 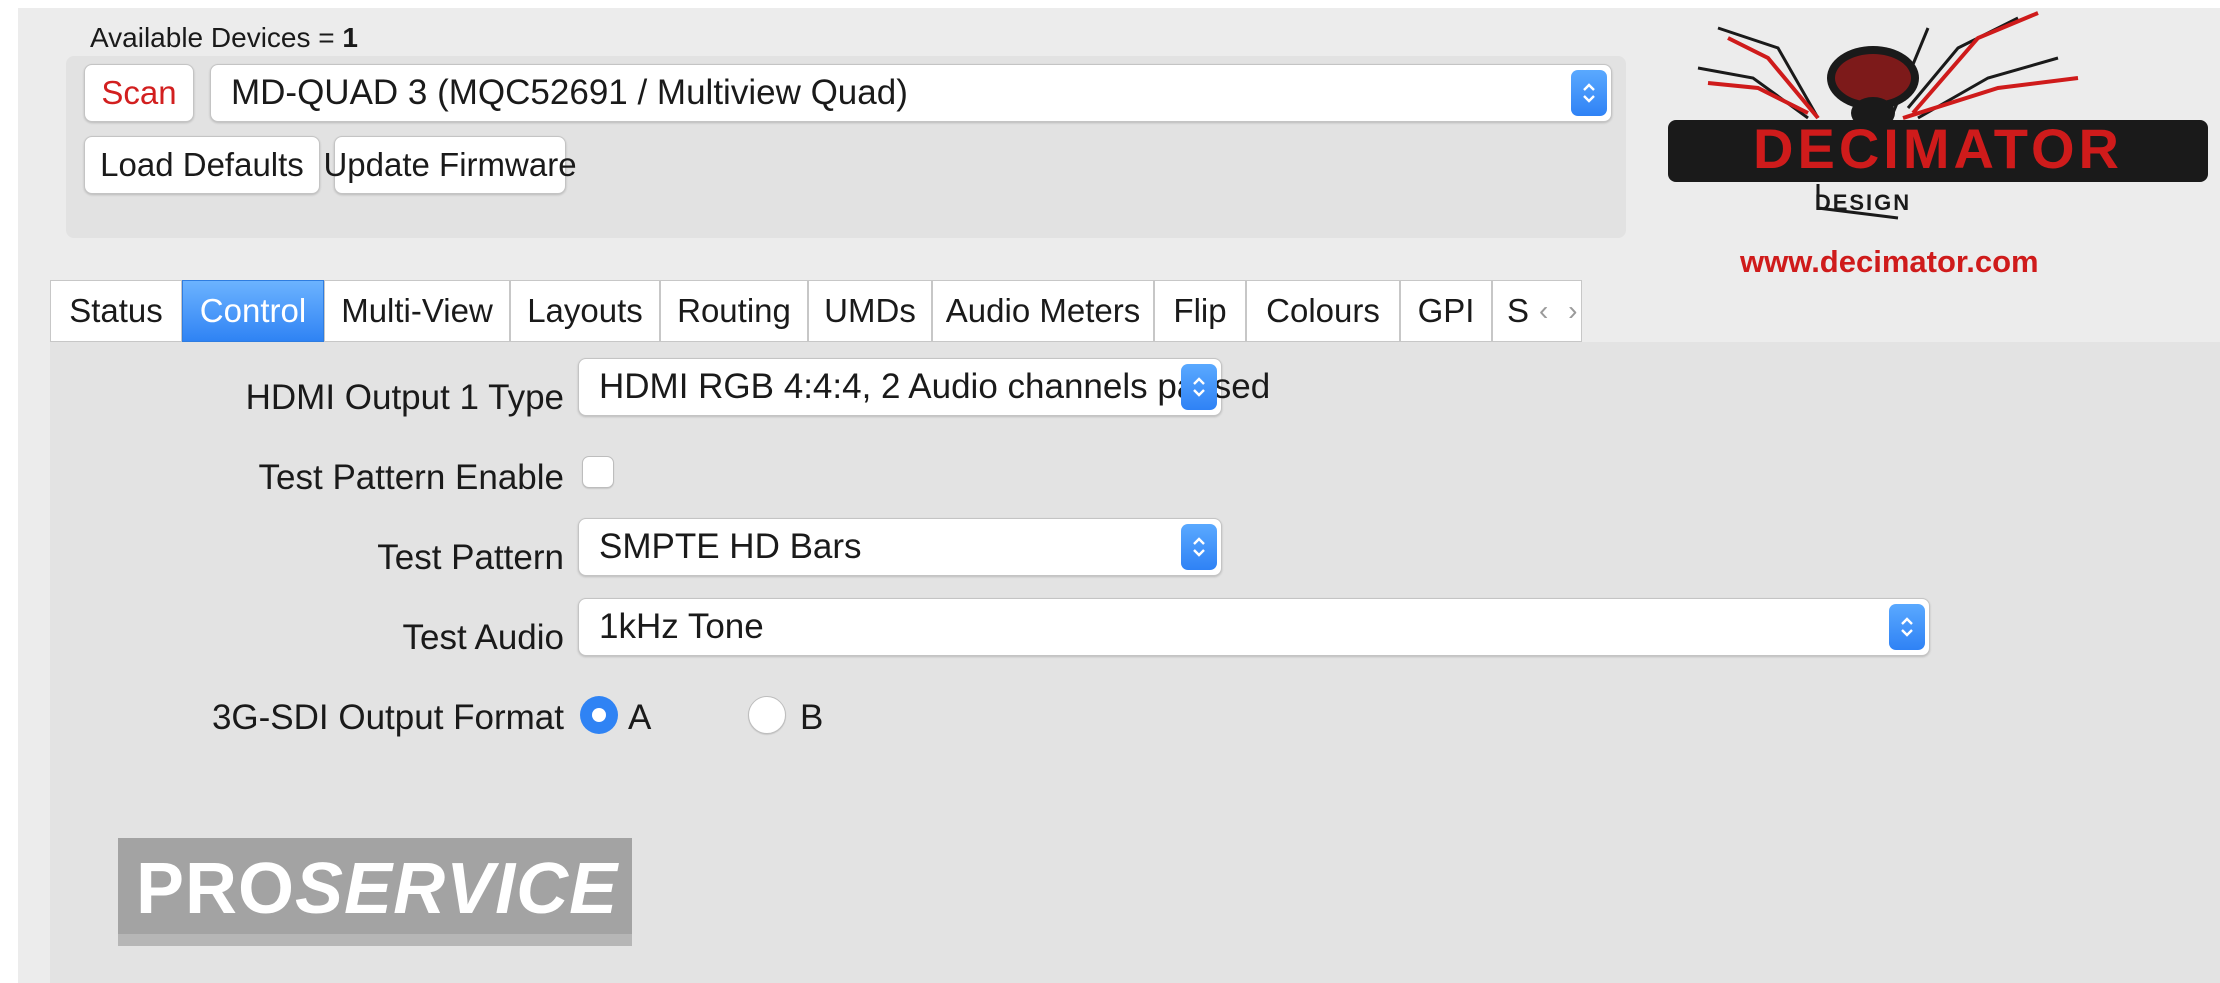 I want to click on test-audio-value: 1kHz Tone, so click(x=681, y=626).